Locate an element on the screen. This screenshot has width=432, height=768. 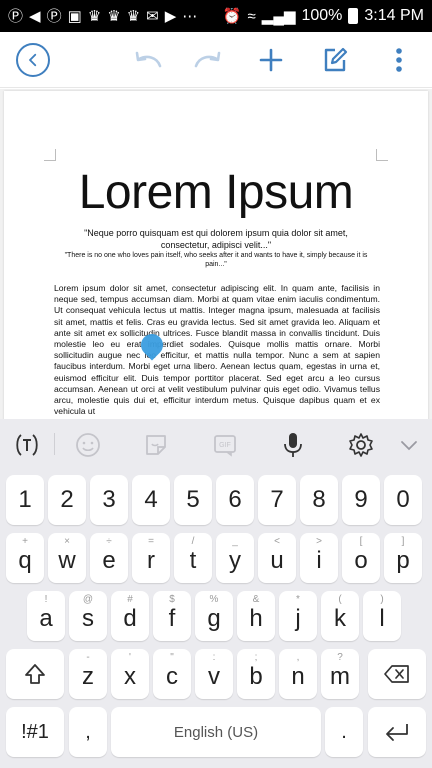
clock: 3:14 PM is located at coordinates (394, 15).